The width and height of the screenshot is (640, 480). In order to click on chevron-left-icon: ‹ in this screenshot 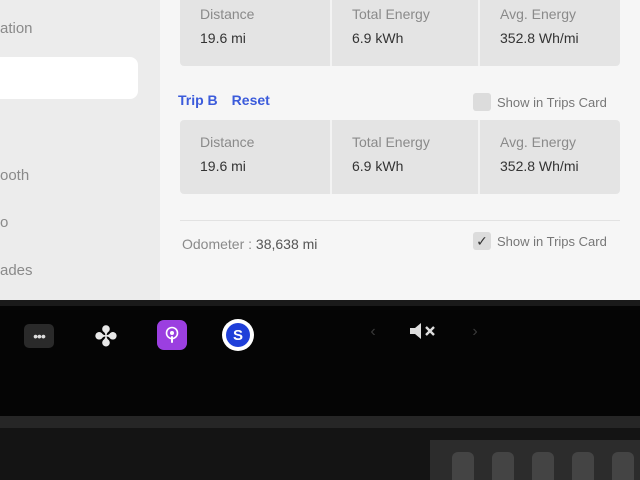, I will do `click(373, 332)`.